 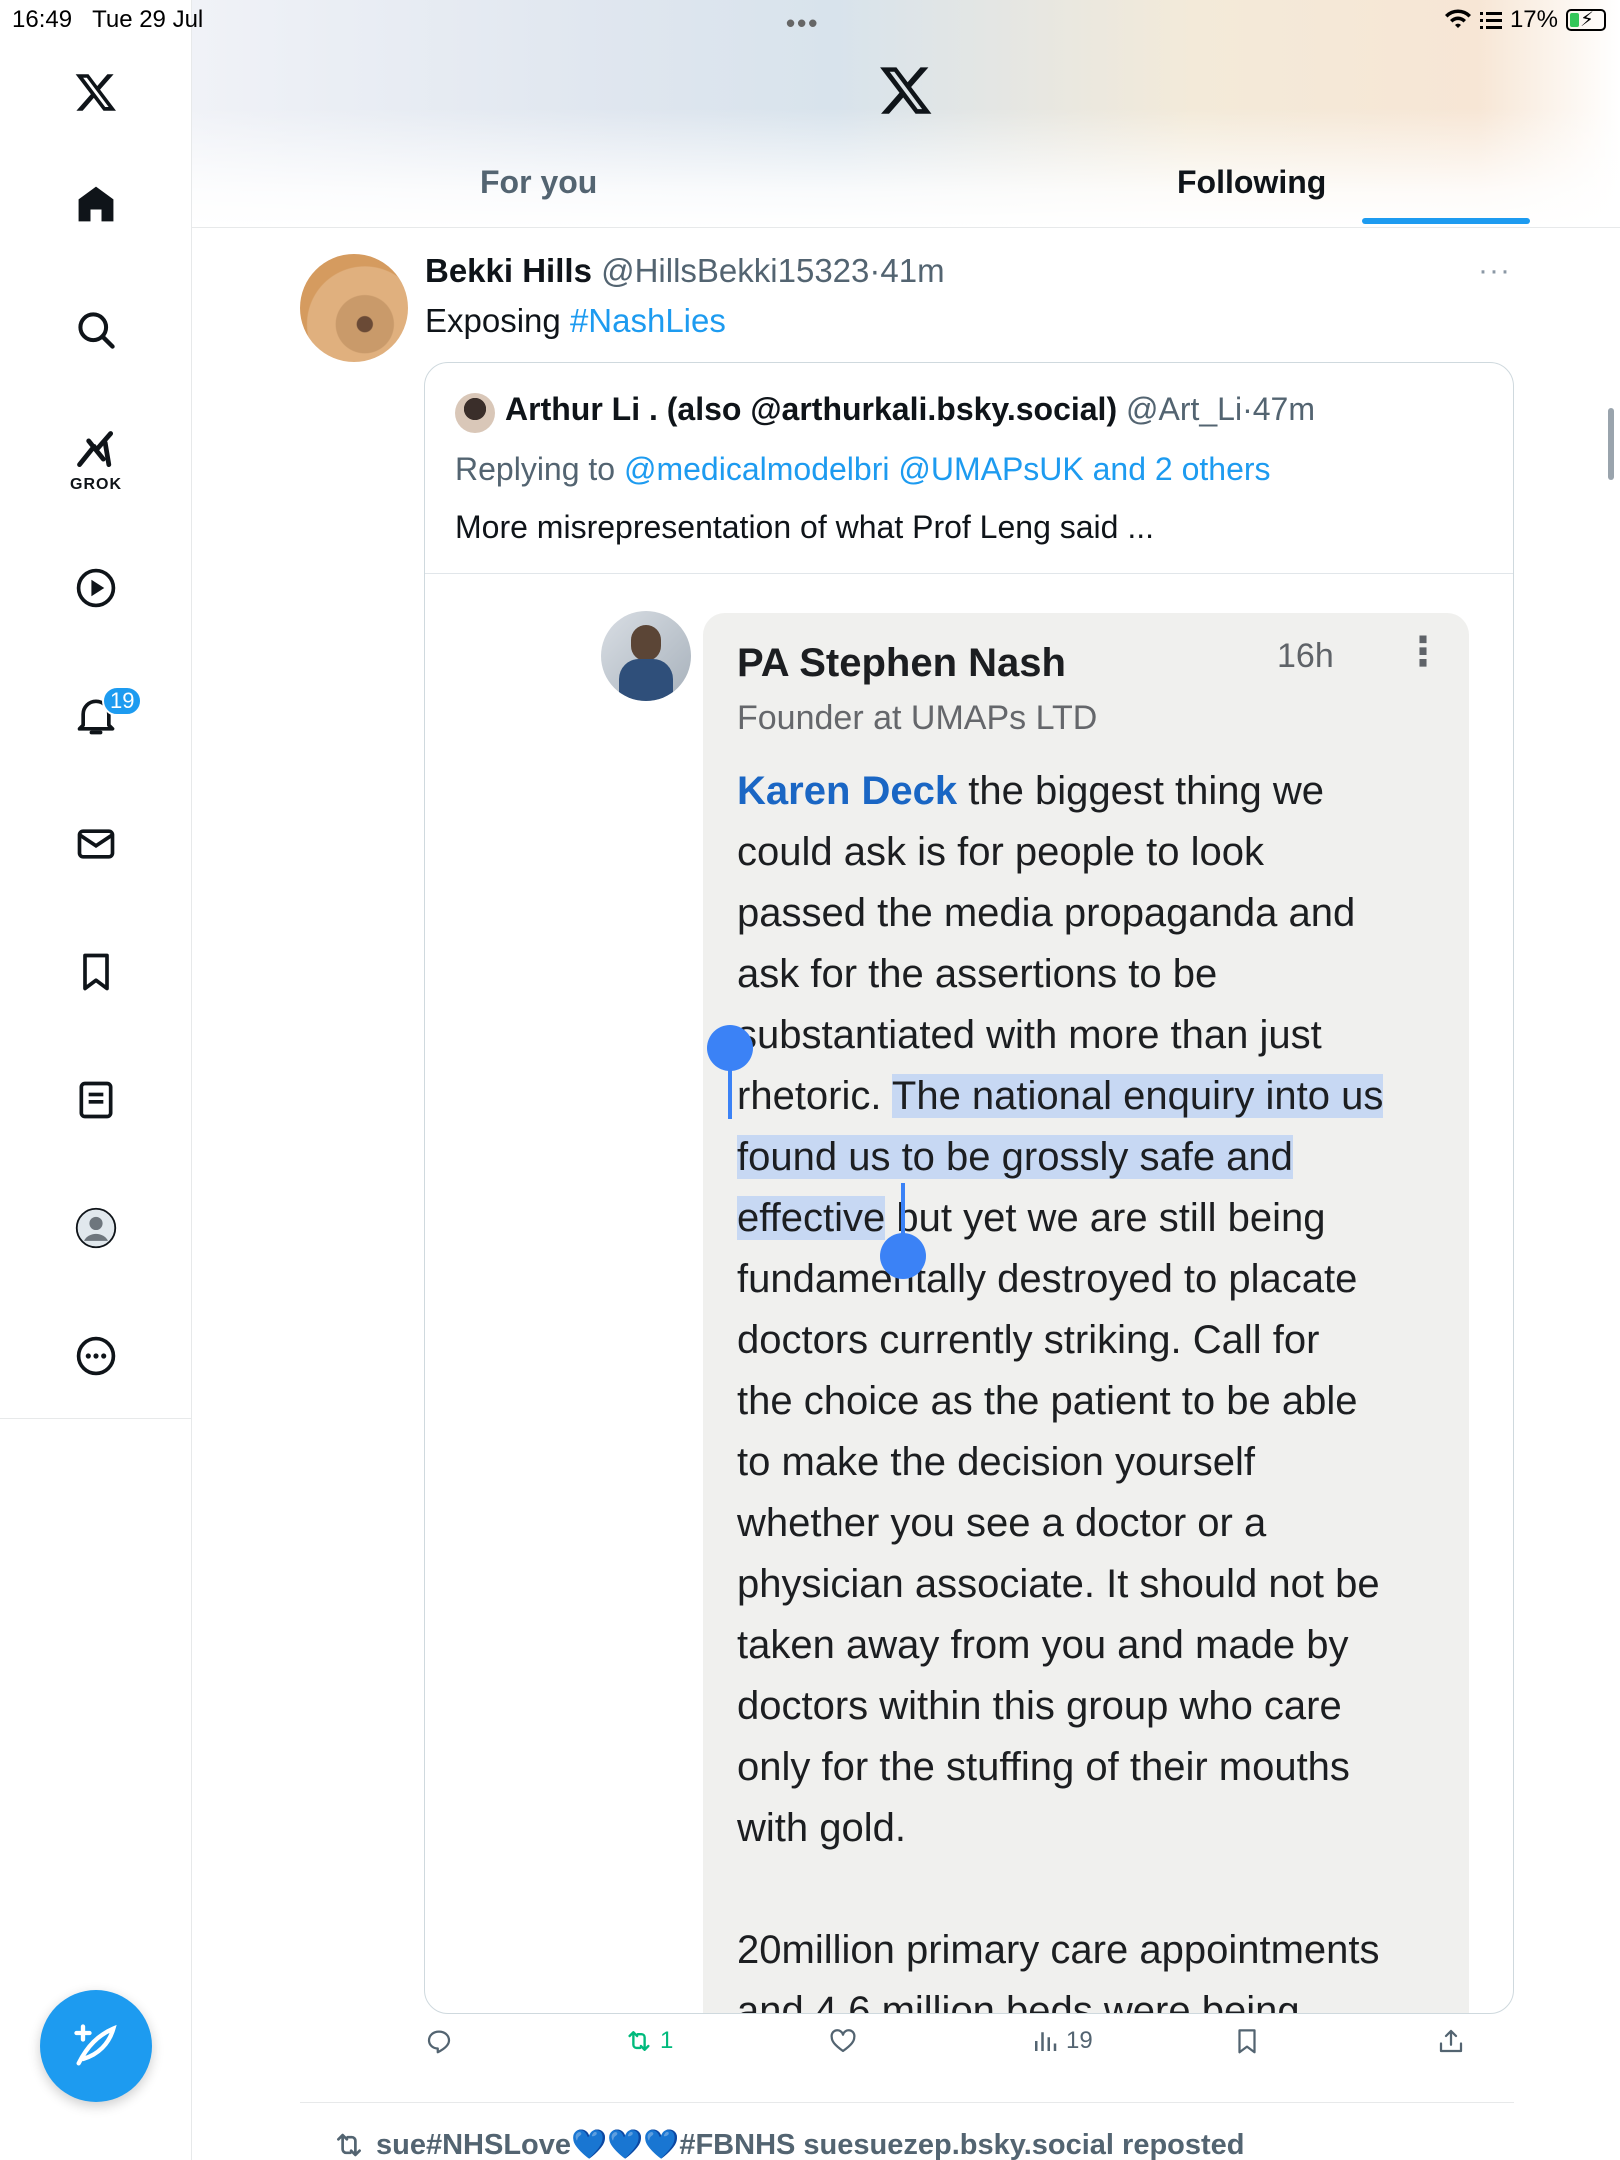 I want to click on home-icon, so click(x=96, y=204).